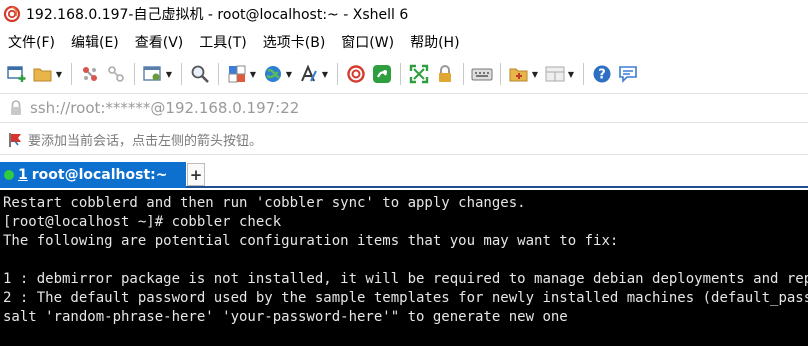 Image resolution: width=808 pixels, height=346 pixels. Describe the element at coordinates (367, 43) in the screenshot. I see `menu-window: 窗口(W)` at that location.